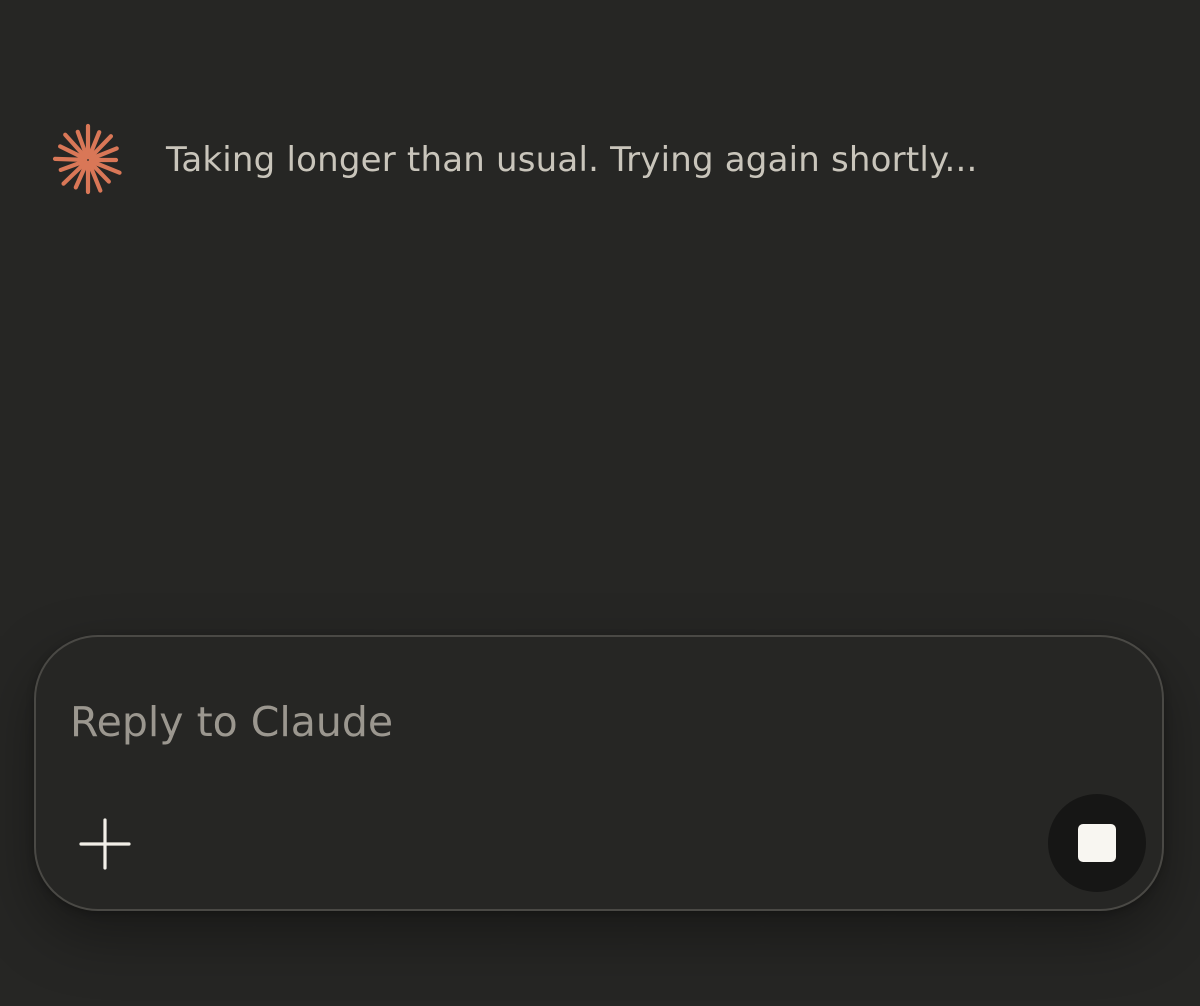 This screenshot has width=1200, height=1006. I want to click on stop-square-icon, so click(1097, 843).